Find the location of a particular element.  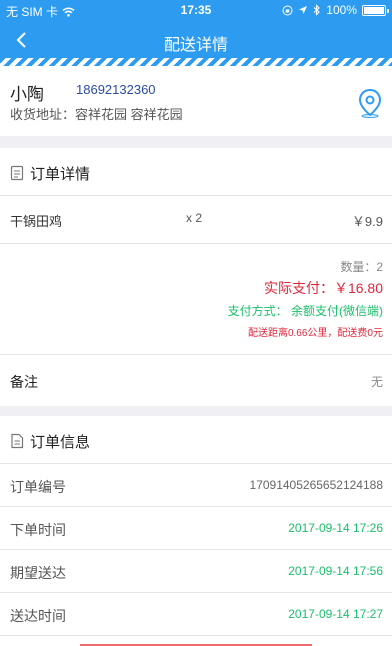

battery-icon is located at coordinates (375, 10).